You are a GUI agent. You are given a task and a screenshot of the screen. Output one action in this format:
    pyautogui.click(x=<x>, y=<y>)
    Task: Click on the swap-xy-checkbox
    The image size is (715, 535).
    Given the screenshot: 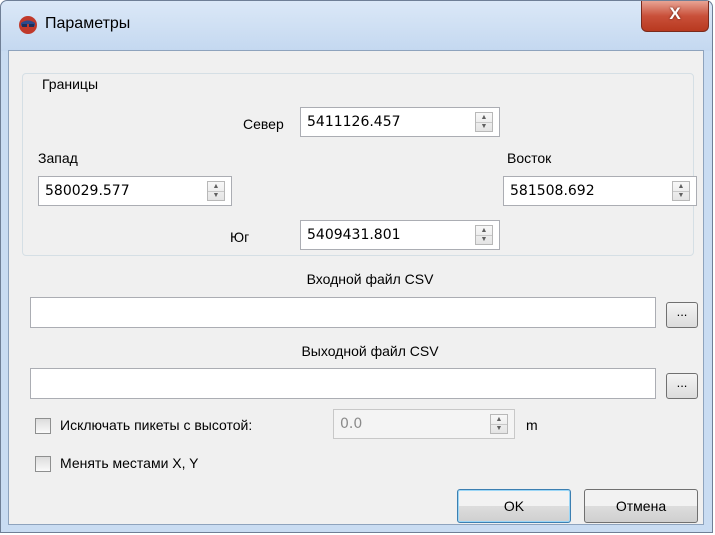 What is the action you would take?
    pyautogui.click(x=43, y=464)
    